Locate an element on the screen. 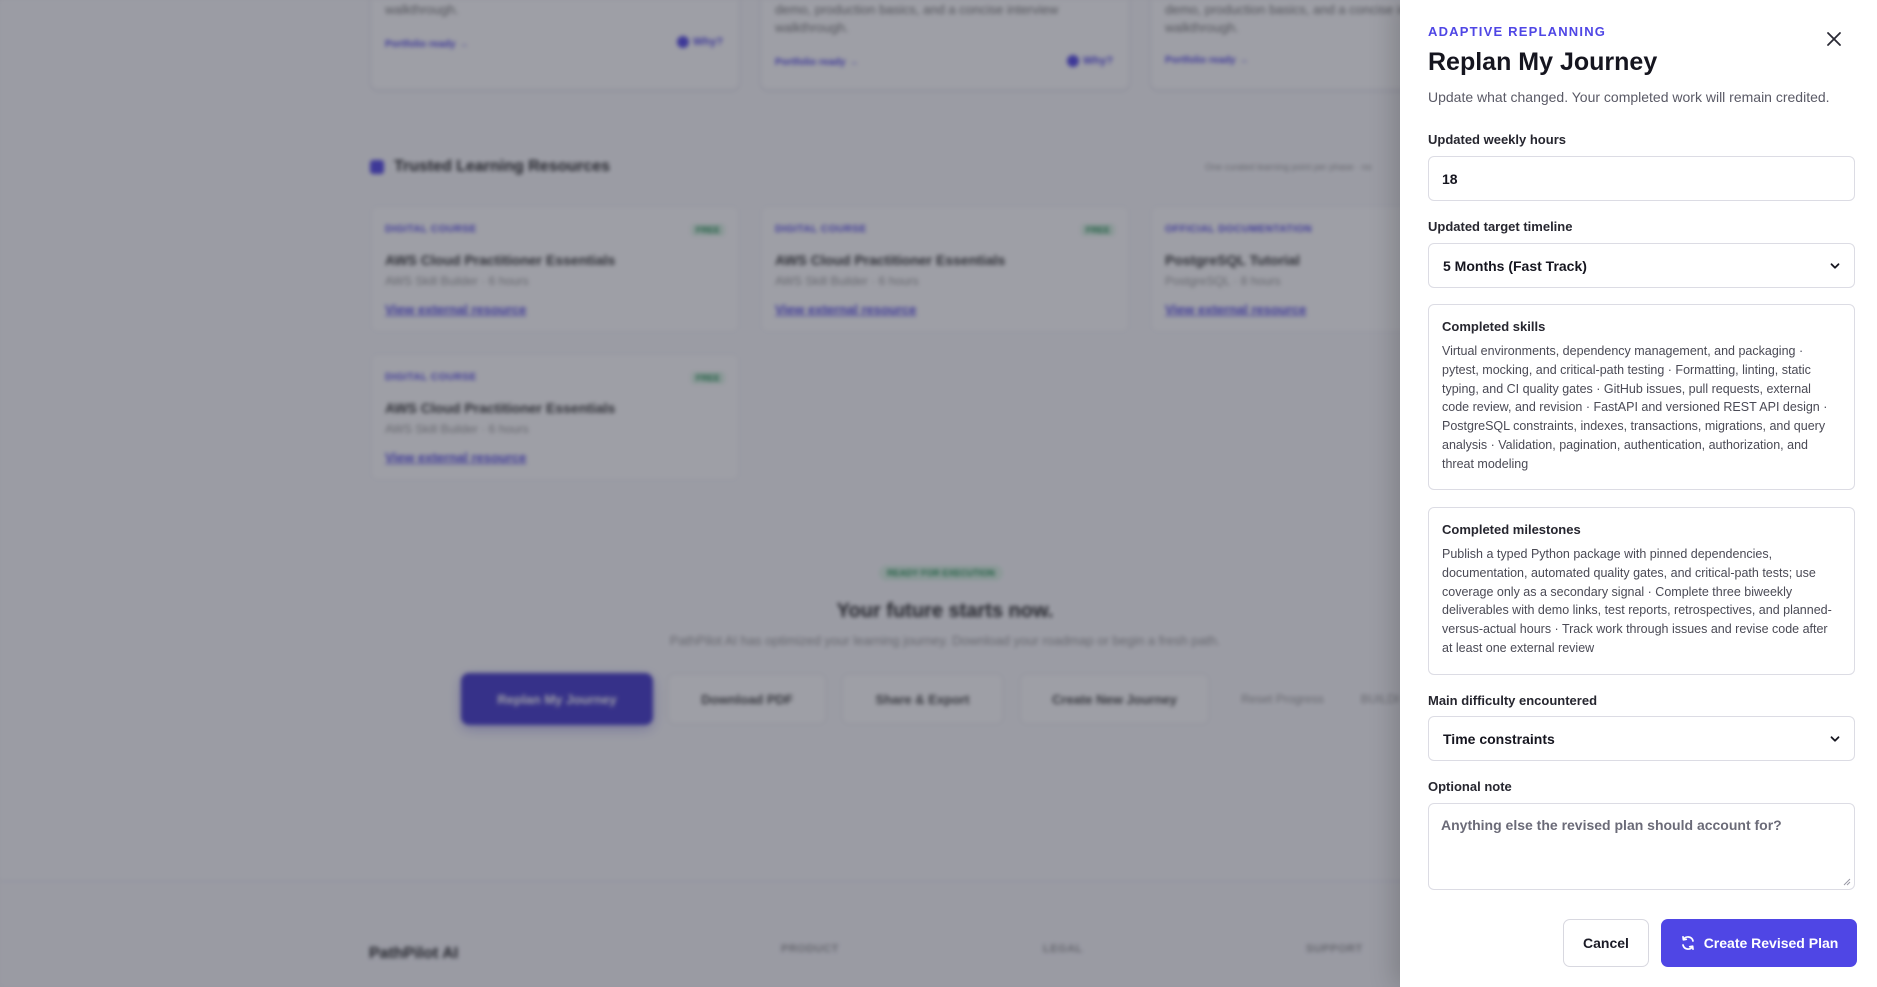 The height and width of the screenshot is (987, 1877). drawer-eyebrow: ADAPTIVE REPLANNING is located at coordinates (1517, 31).